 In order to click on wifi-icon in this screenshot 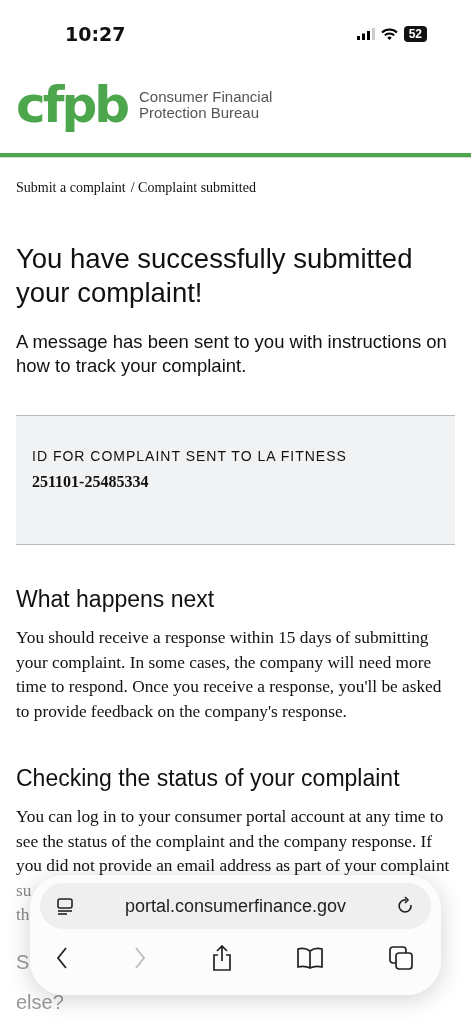, I will do `click(389, 34)`.